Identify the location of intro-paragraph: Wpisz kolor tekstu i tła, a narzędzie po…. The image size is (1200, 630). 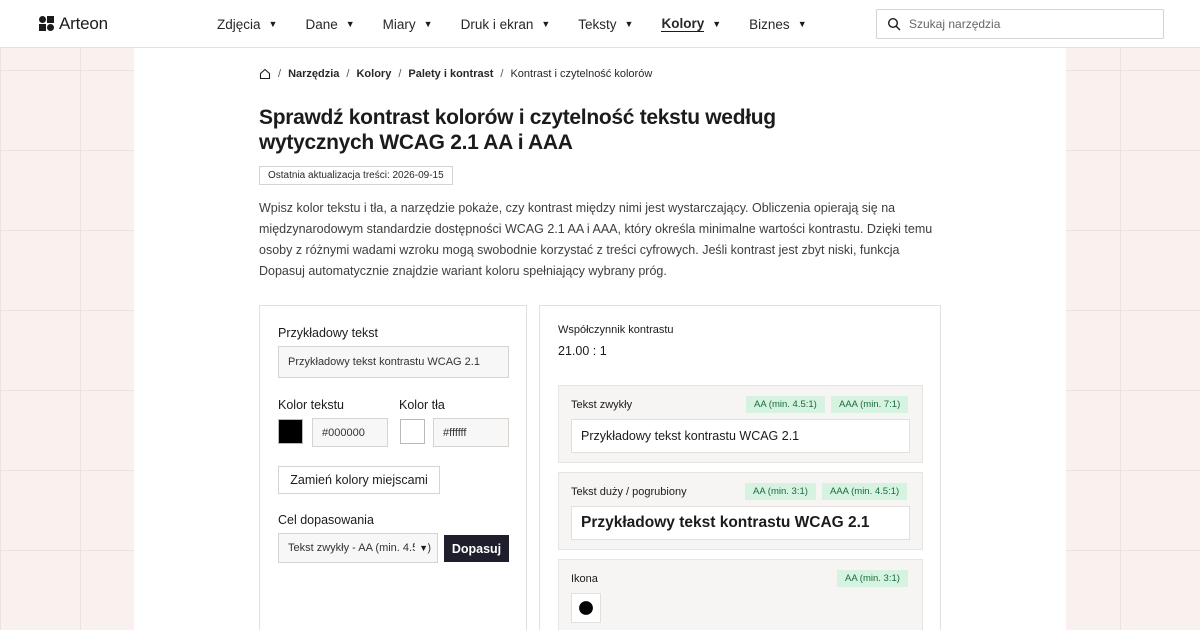
(596, 239).